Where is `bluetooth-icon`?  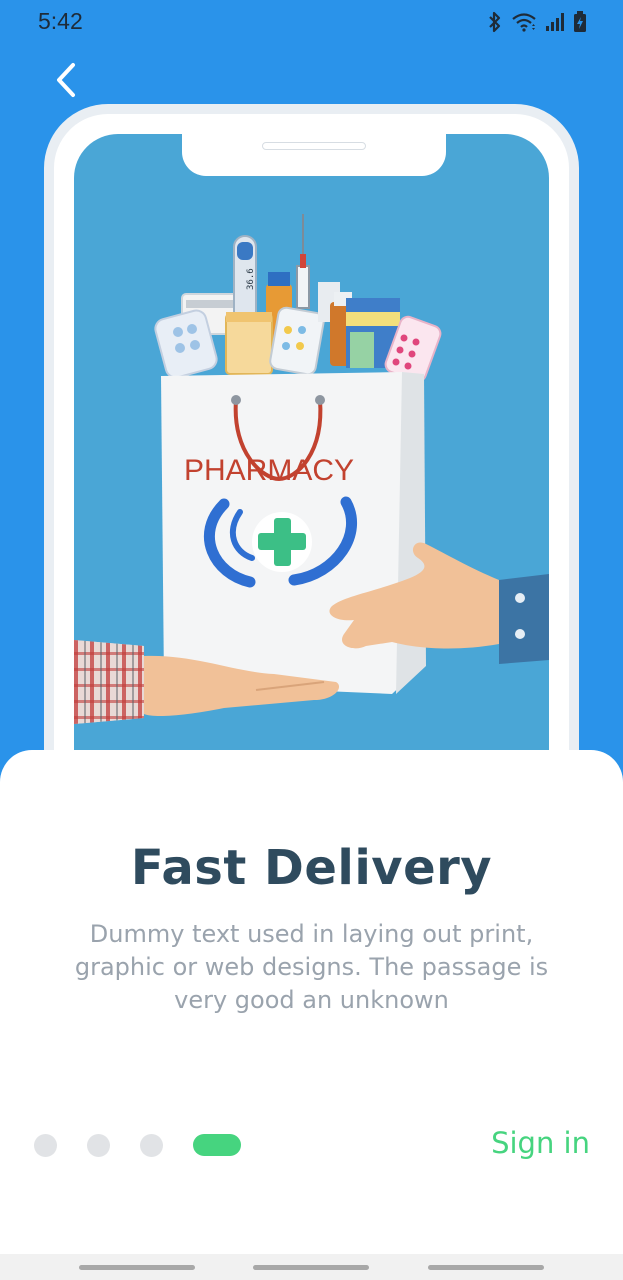
bluetooth-icon is located at coordinates (495, 22).